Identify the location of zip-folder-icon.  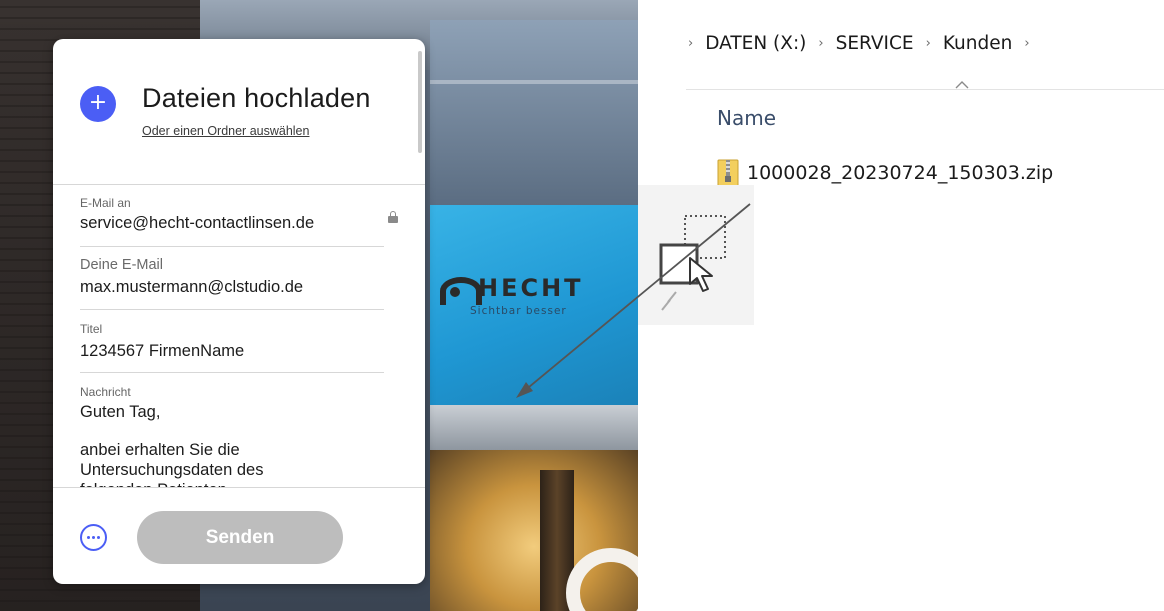
(728, 173).